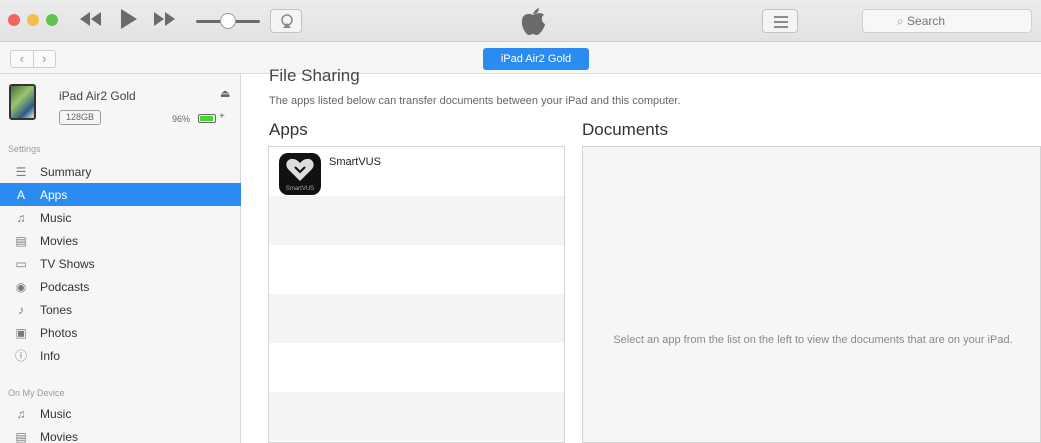 This screenshot has height=443, width=1041. I want to click on search-icon: ⌕, so click(900, 21).